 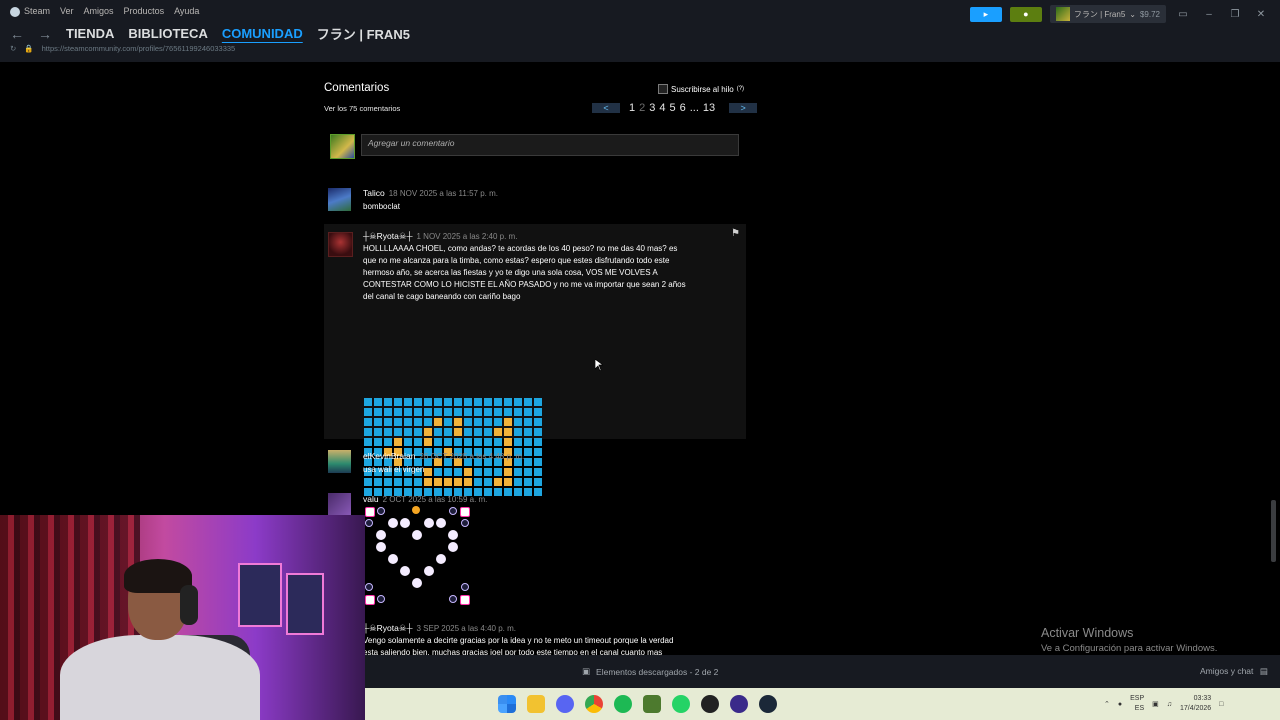 What do you see at coordinates (507, 704) in the screenshot?
I see `windows-start-icon` at bounding box center [507, 704].